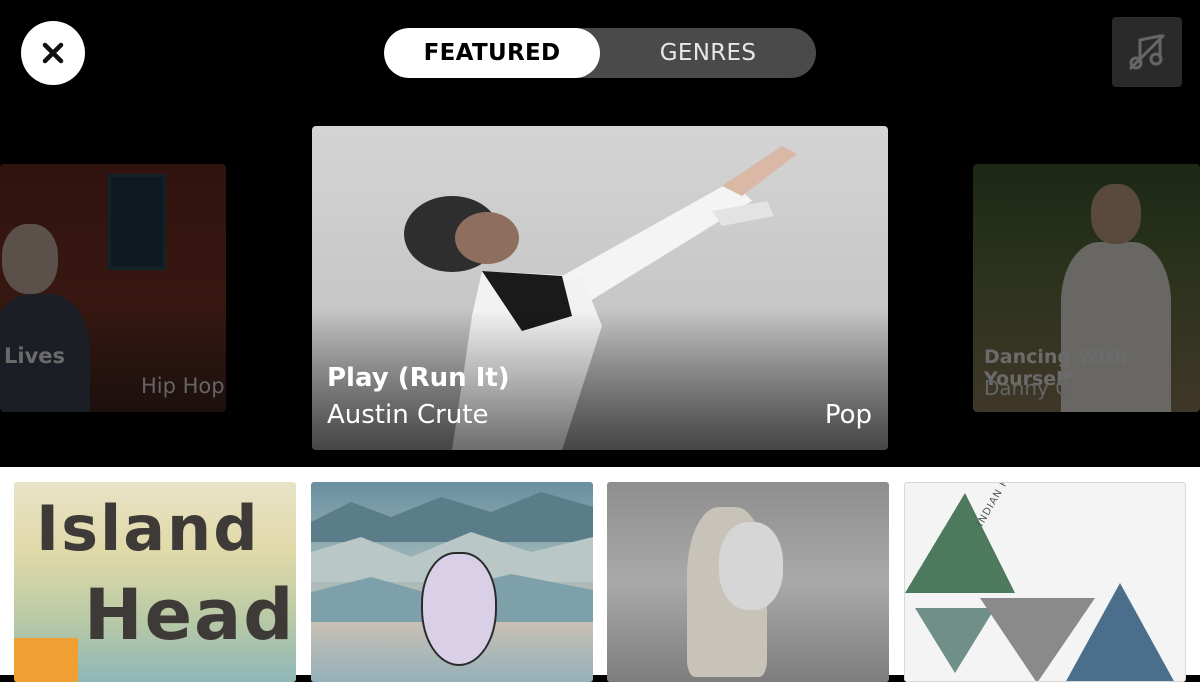  I want to click on album-art-shape, so click(46, 660).